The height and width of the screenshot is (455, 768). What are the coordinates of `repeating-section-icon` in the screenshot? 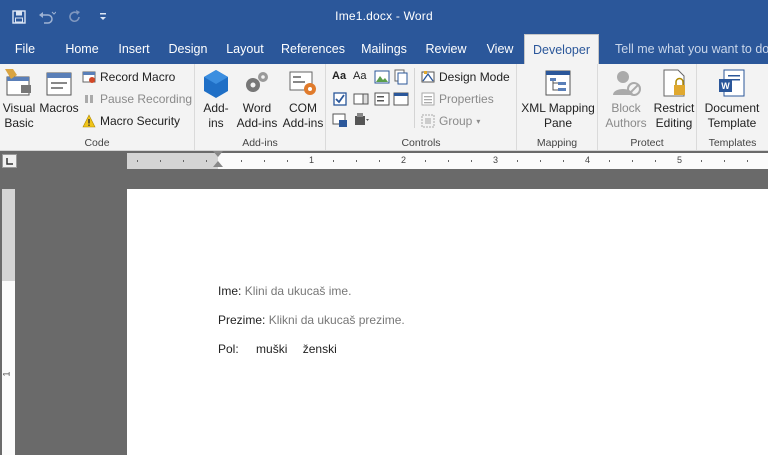 It's located at (340, 120).